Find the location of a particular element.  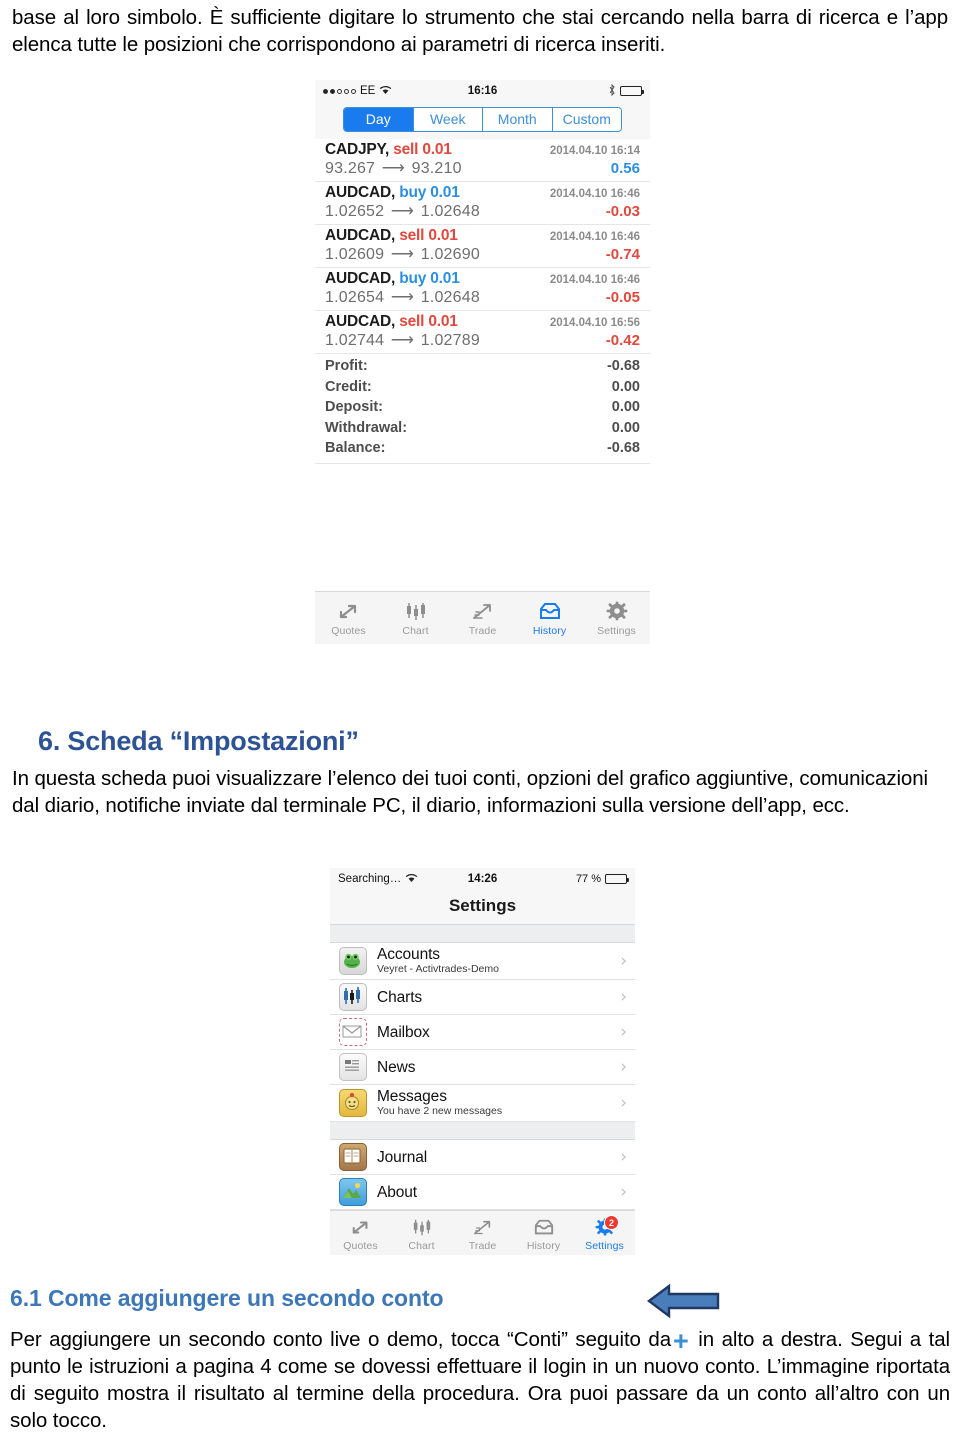

tab-settings: Settings is located at coordinates (616, 618).